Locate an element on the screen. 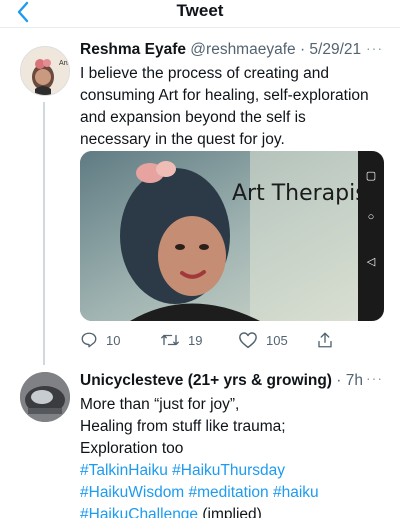 The height and width of the screenshot is (518, 400). author-name: Unicyclesteve (21+ yrs & growing) is located at coordinates (206, 380).